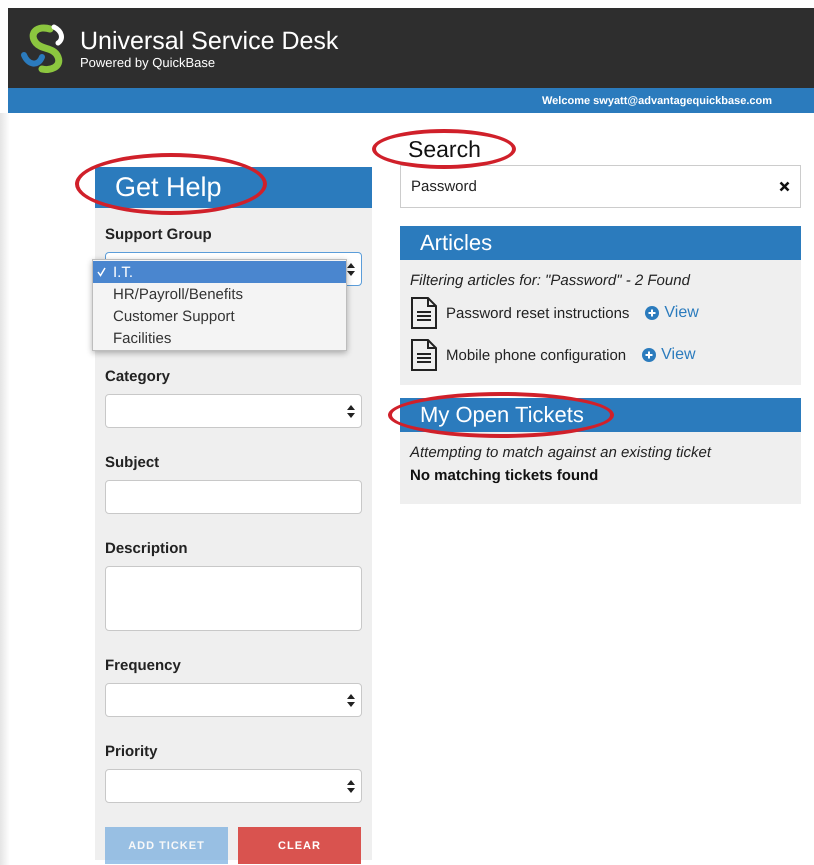 The width and height of the screenshot is (814, 865). Describe the element at coordinates (148, 62) in the screenshot. I see `app-subtitle: Powered by QuickBase` at that location.